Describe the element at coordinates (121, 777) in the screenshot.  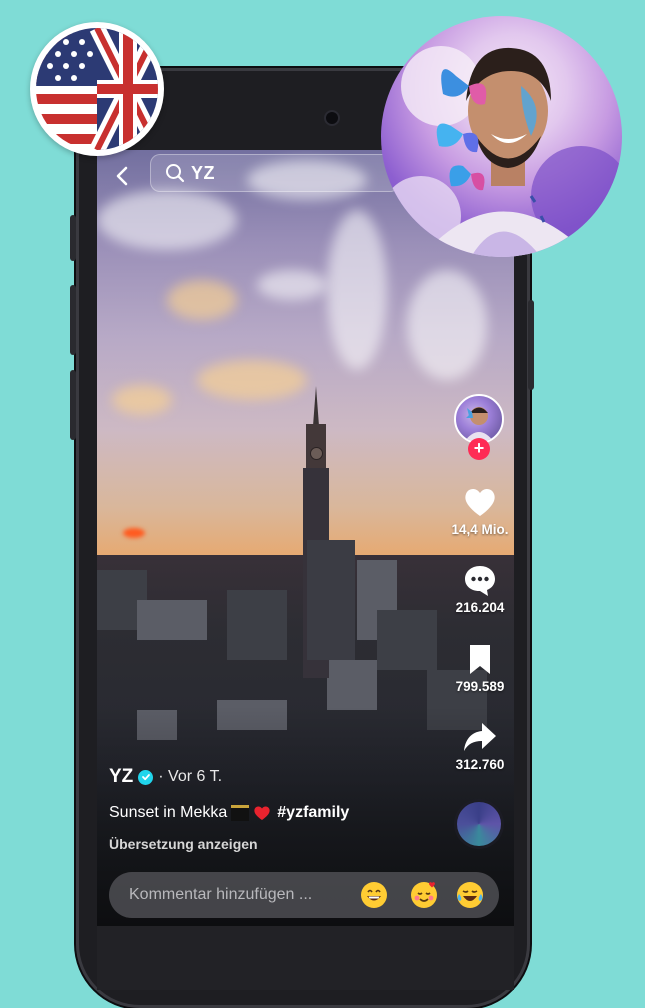
I see `author-name: YZ` at that location.